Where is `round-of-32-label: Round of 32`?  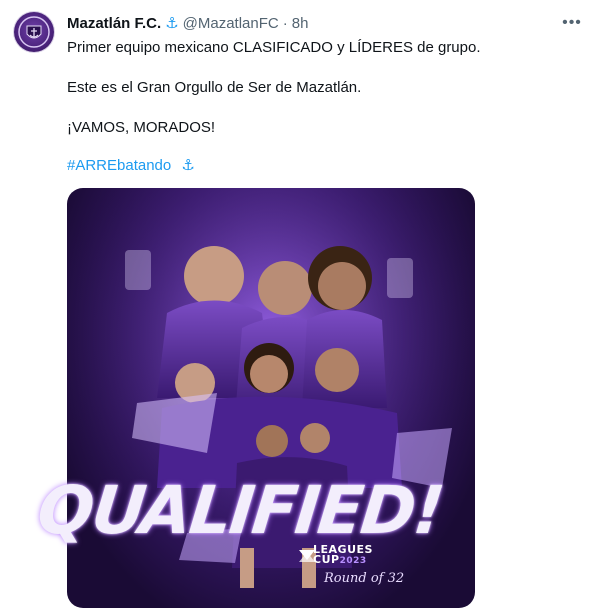
round-of-32-label: Round of 32 is located at coordinates (364, 578).